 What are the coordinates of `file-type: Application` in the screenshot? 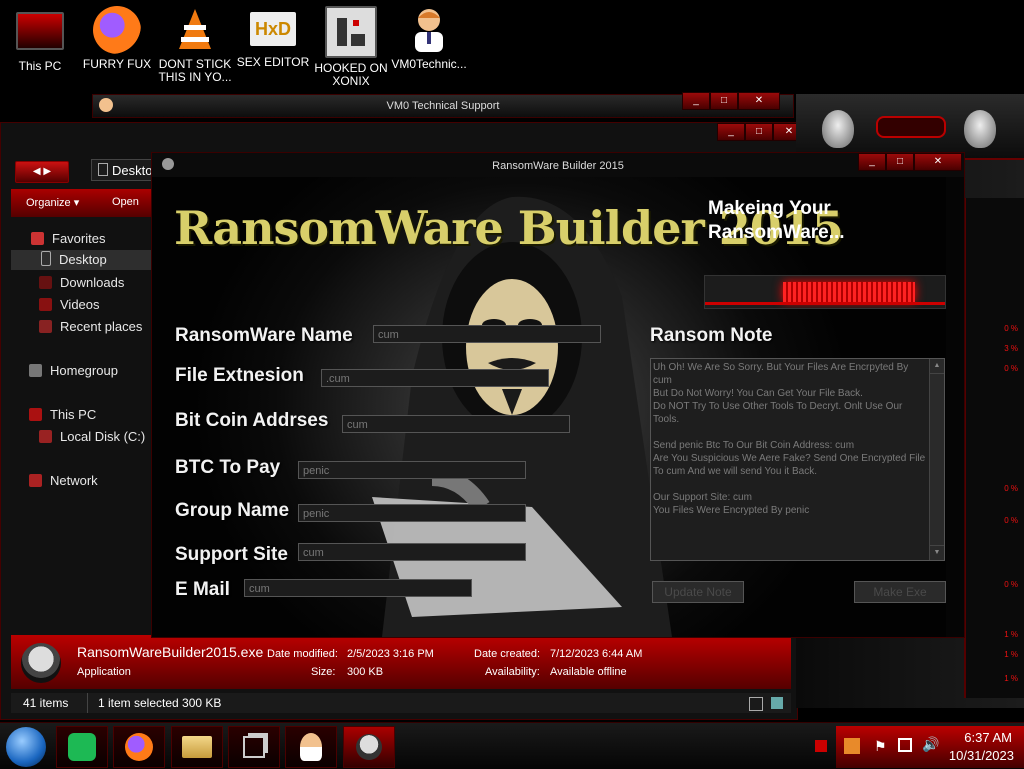 It's located at (104, 672).